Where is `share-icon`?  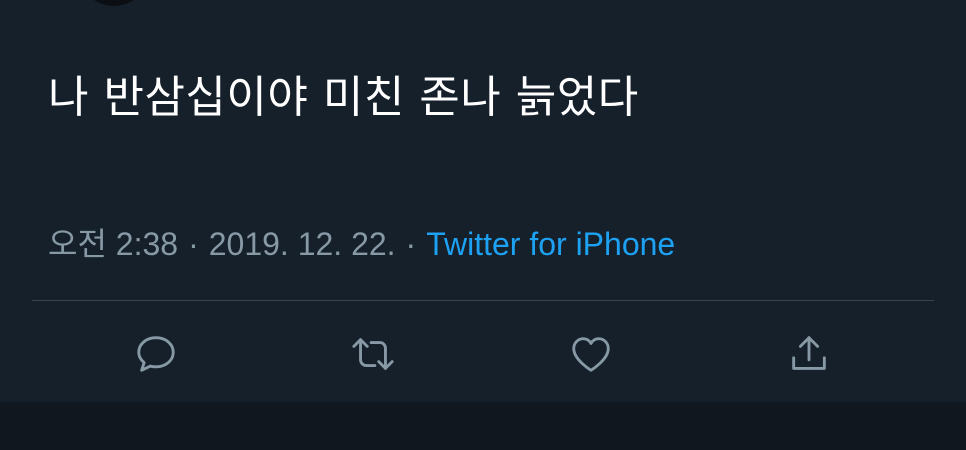
share-icon is located at coordinates (809, 353).